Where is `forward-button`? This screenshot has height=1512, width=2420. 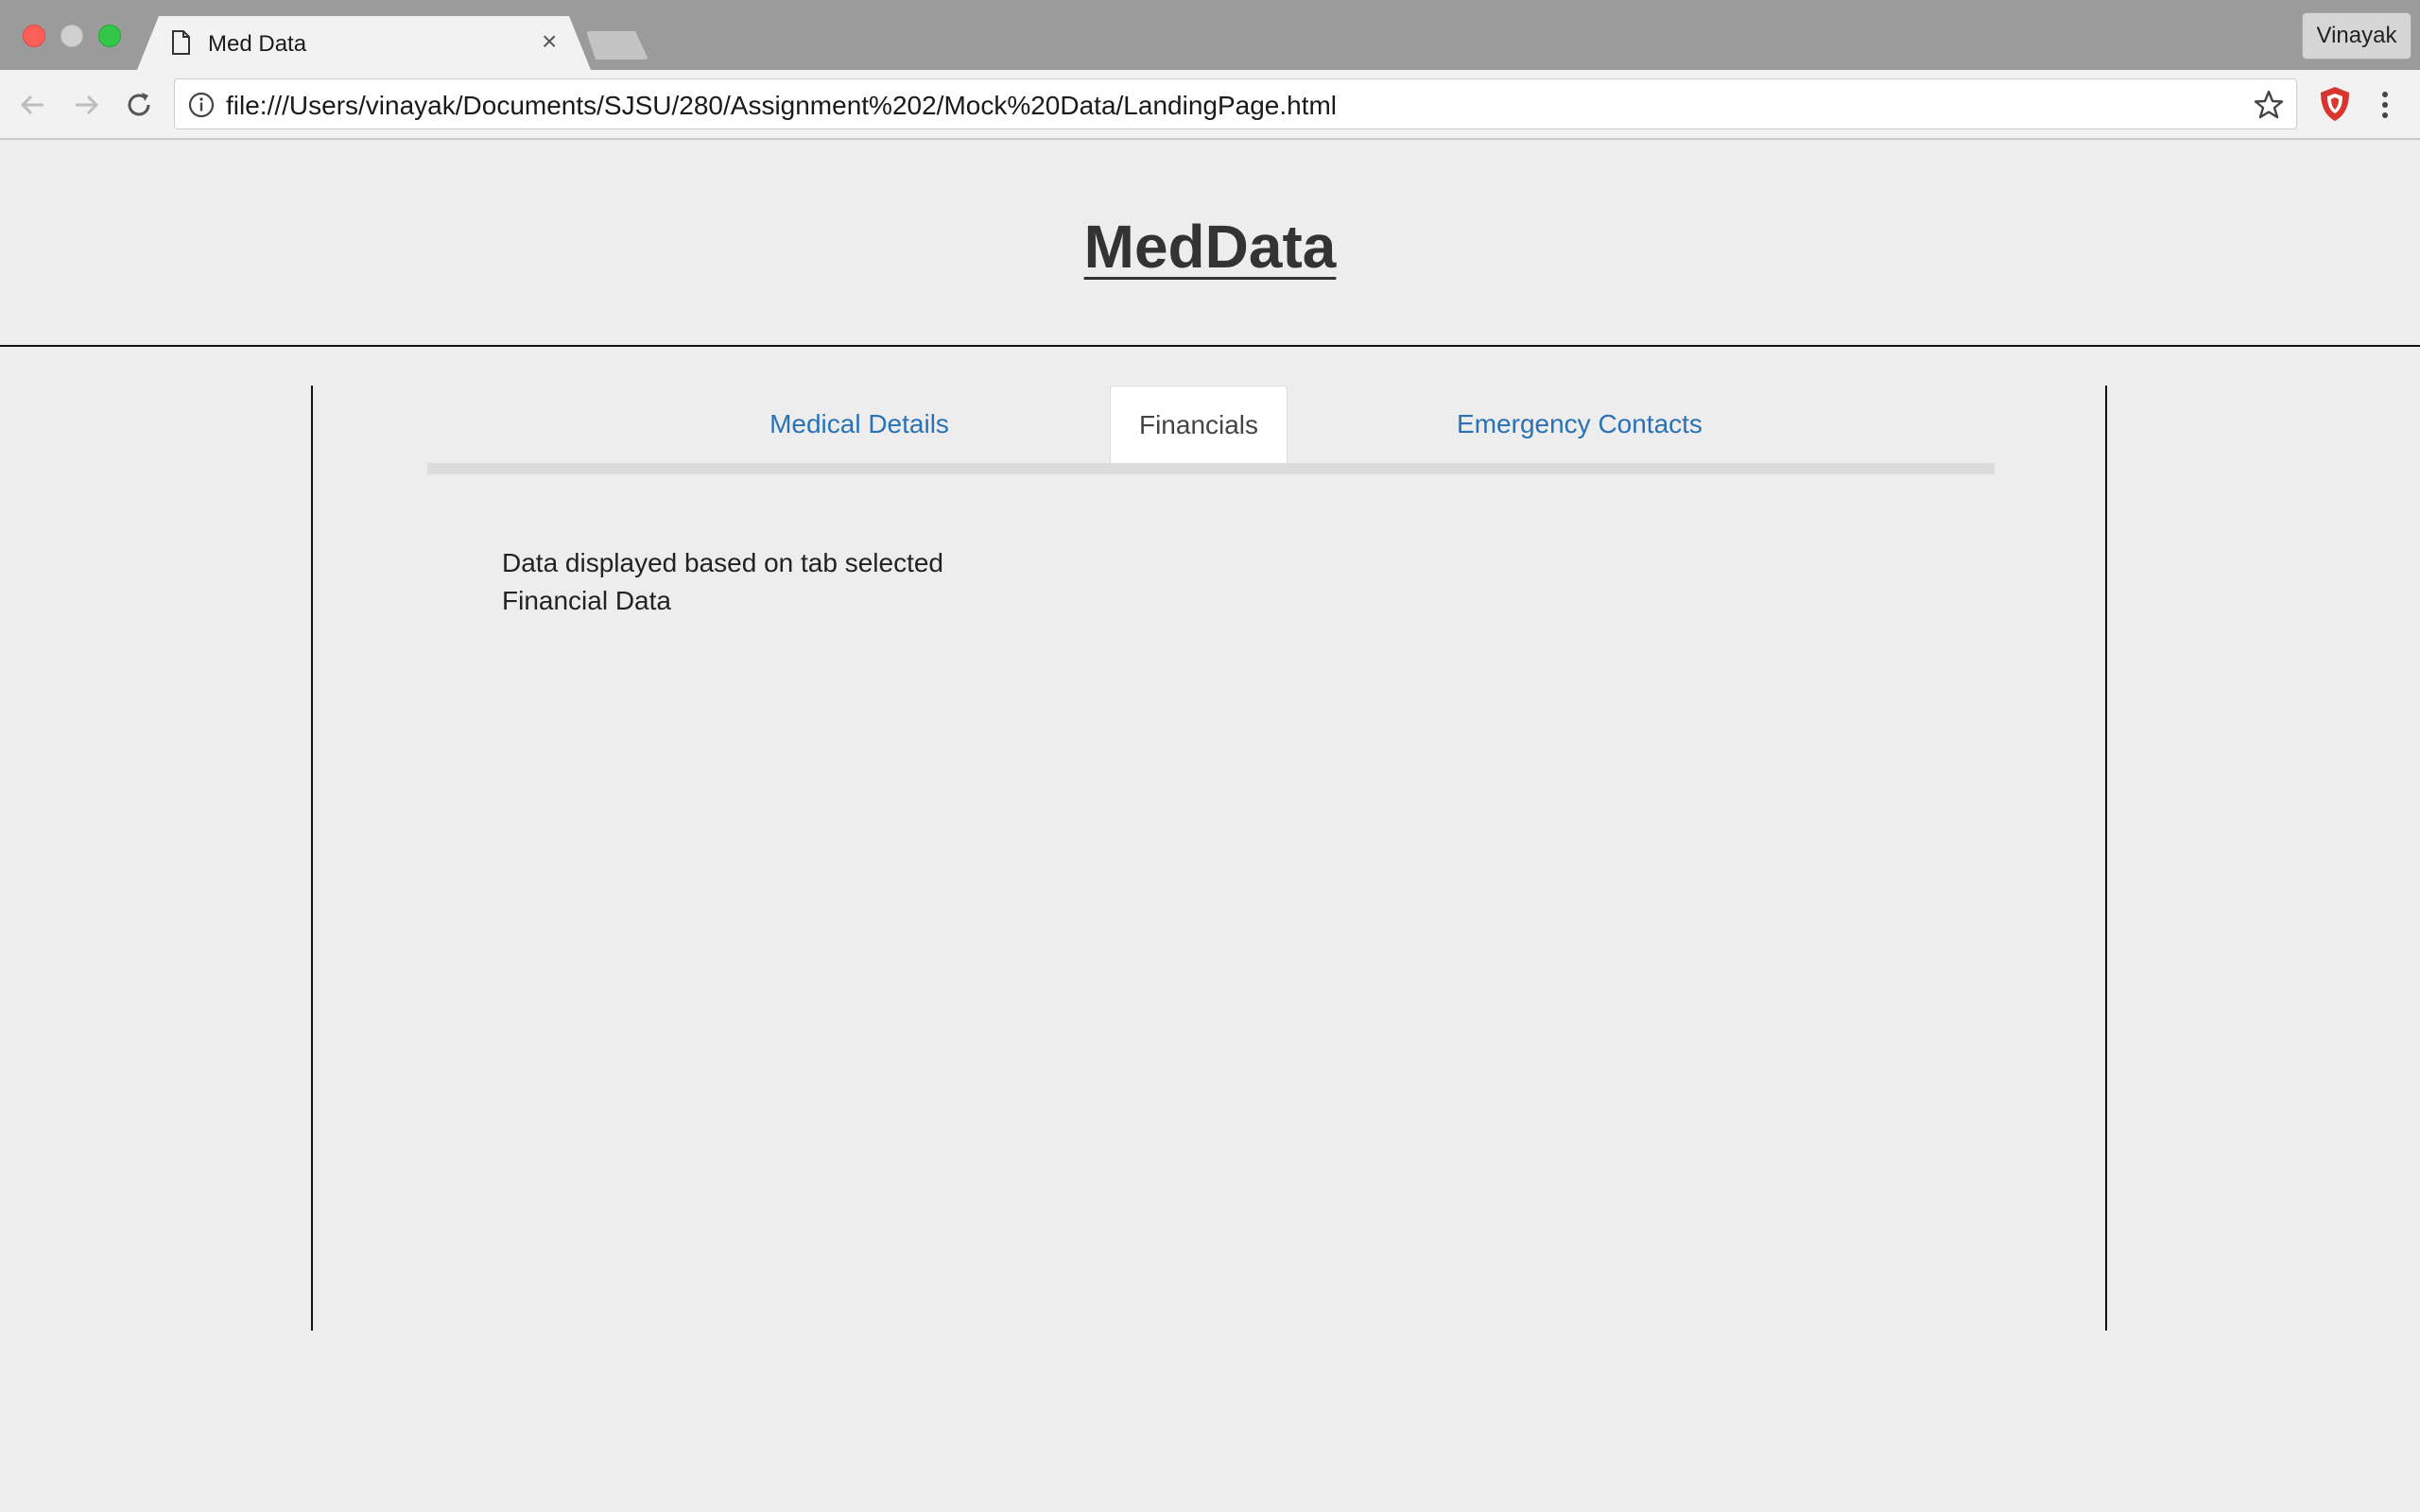 forward-button is located at coordinates (86, 105).